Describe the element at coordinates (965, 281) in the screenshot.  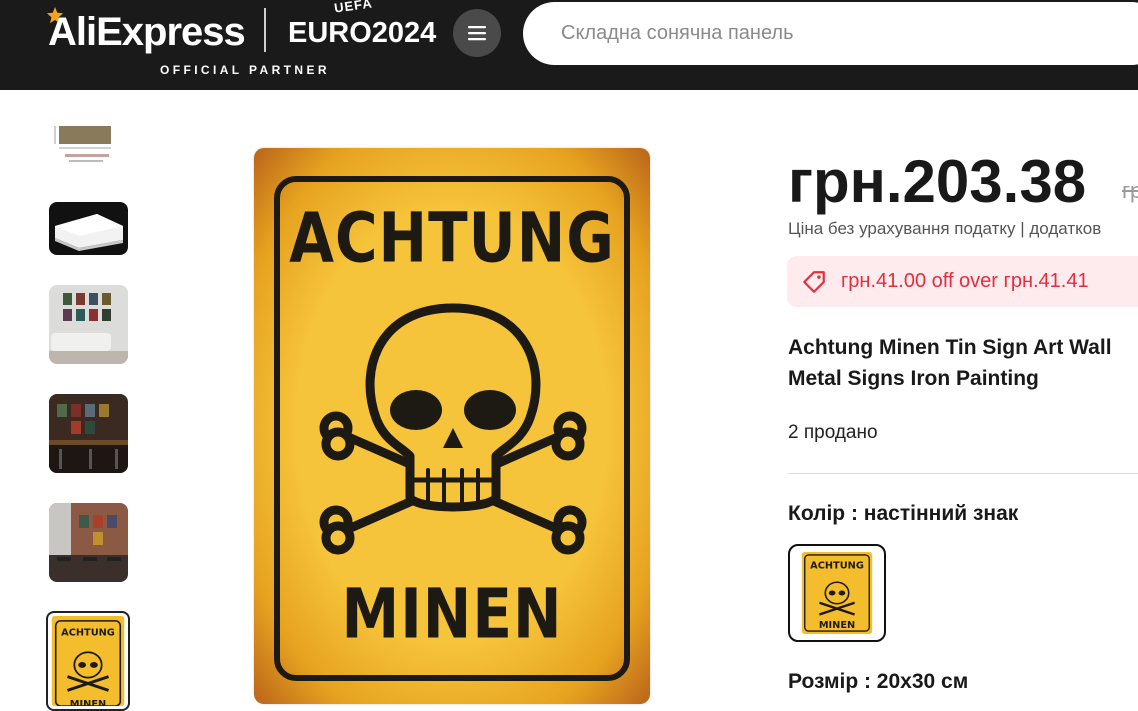
I see `coupon-text: грн.41.00 off over грн.41.41` at that location.